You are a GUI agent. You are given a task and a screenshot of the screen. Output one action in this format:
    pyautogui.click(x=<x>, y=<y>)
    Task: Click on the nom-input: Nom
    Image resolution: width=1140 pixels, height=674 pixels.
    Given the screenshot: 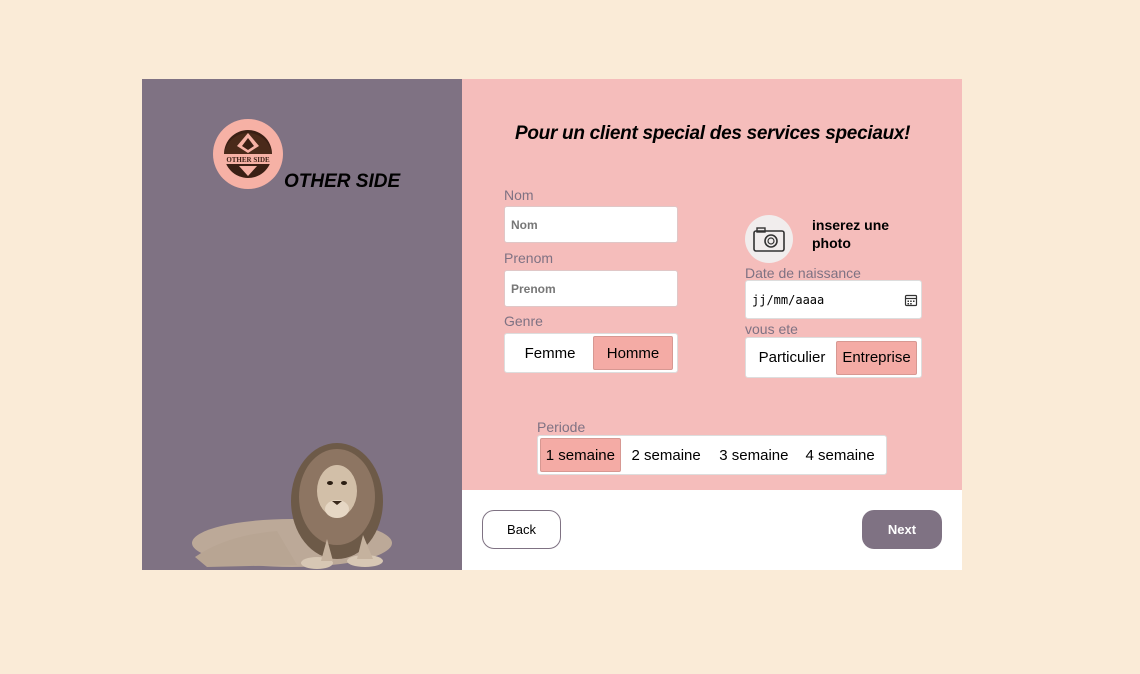 What is the action you would take?
    pyautogui.click(x=591, y=224)
    